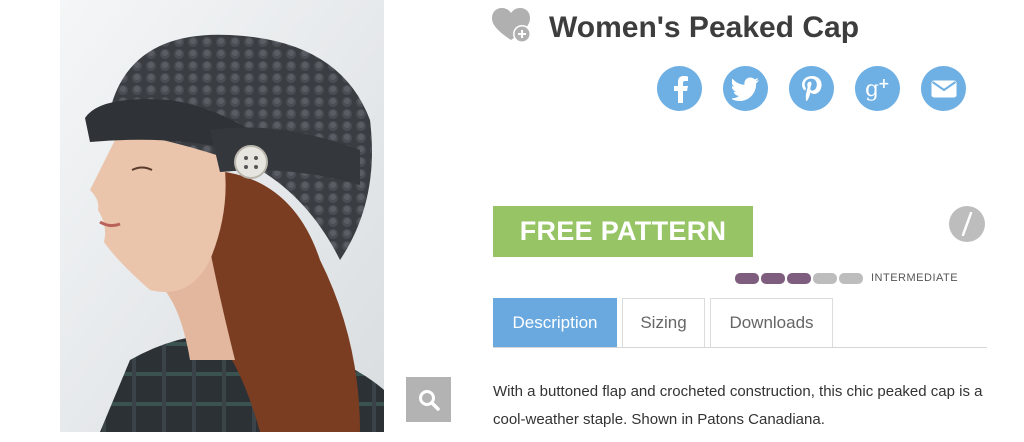  I want to click on facebook-share-button, so click(679, 88).